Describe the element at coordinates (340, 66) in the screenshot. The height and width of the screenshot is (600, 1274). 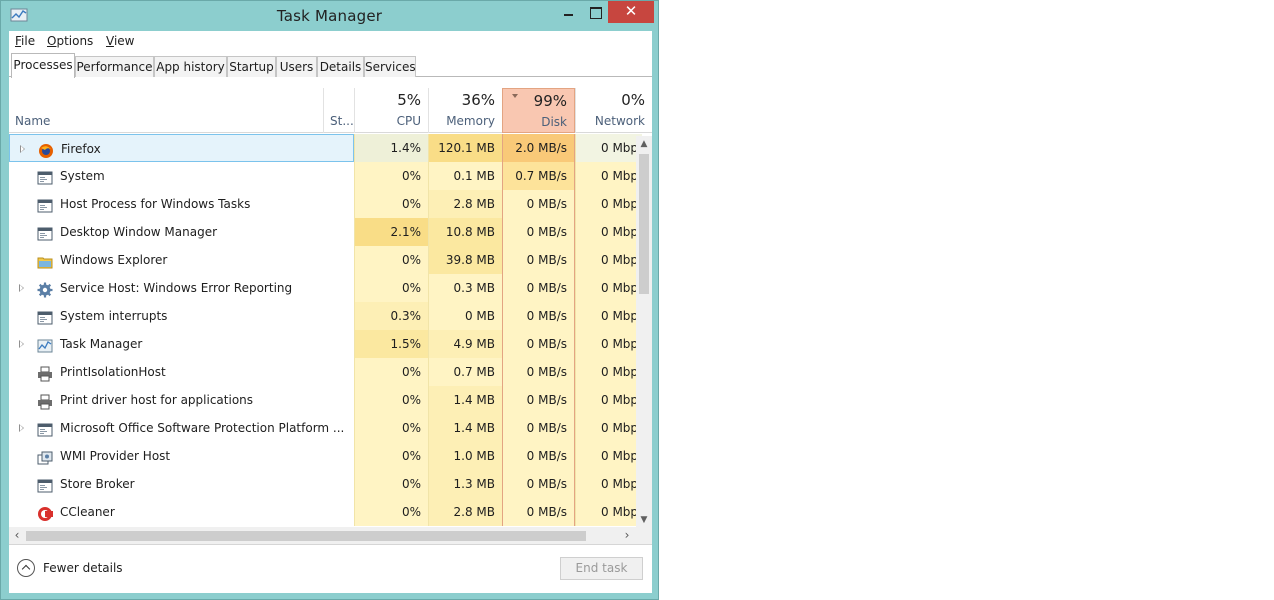
I see `tab-details: Details` at that location.